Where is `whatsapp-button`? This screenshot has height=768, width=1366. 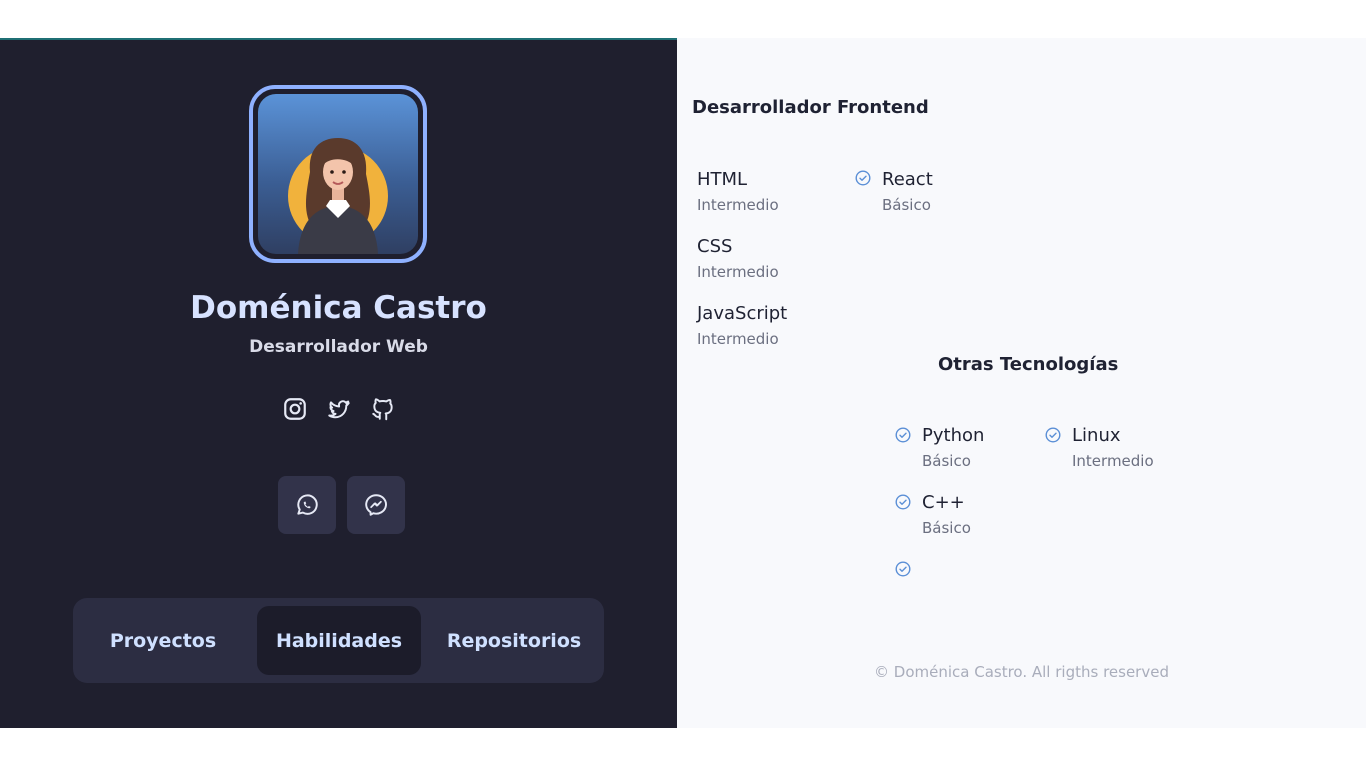 whatsapp-button is located at coordinates (307, 505).